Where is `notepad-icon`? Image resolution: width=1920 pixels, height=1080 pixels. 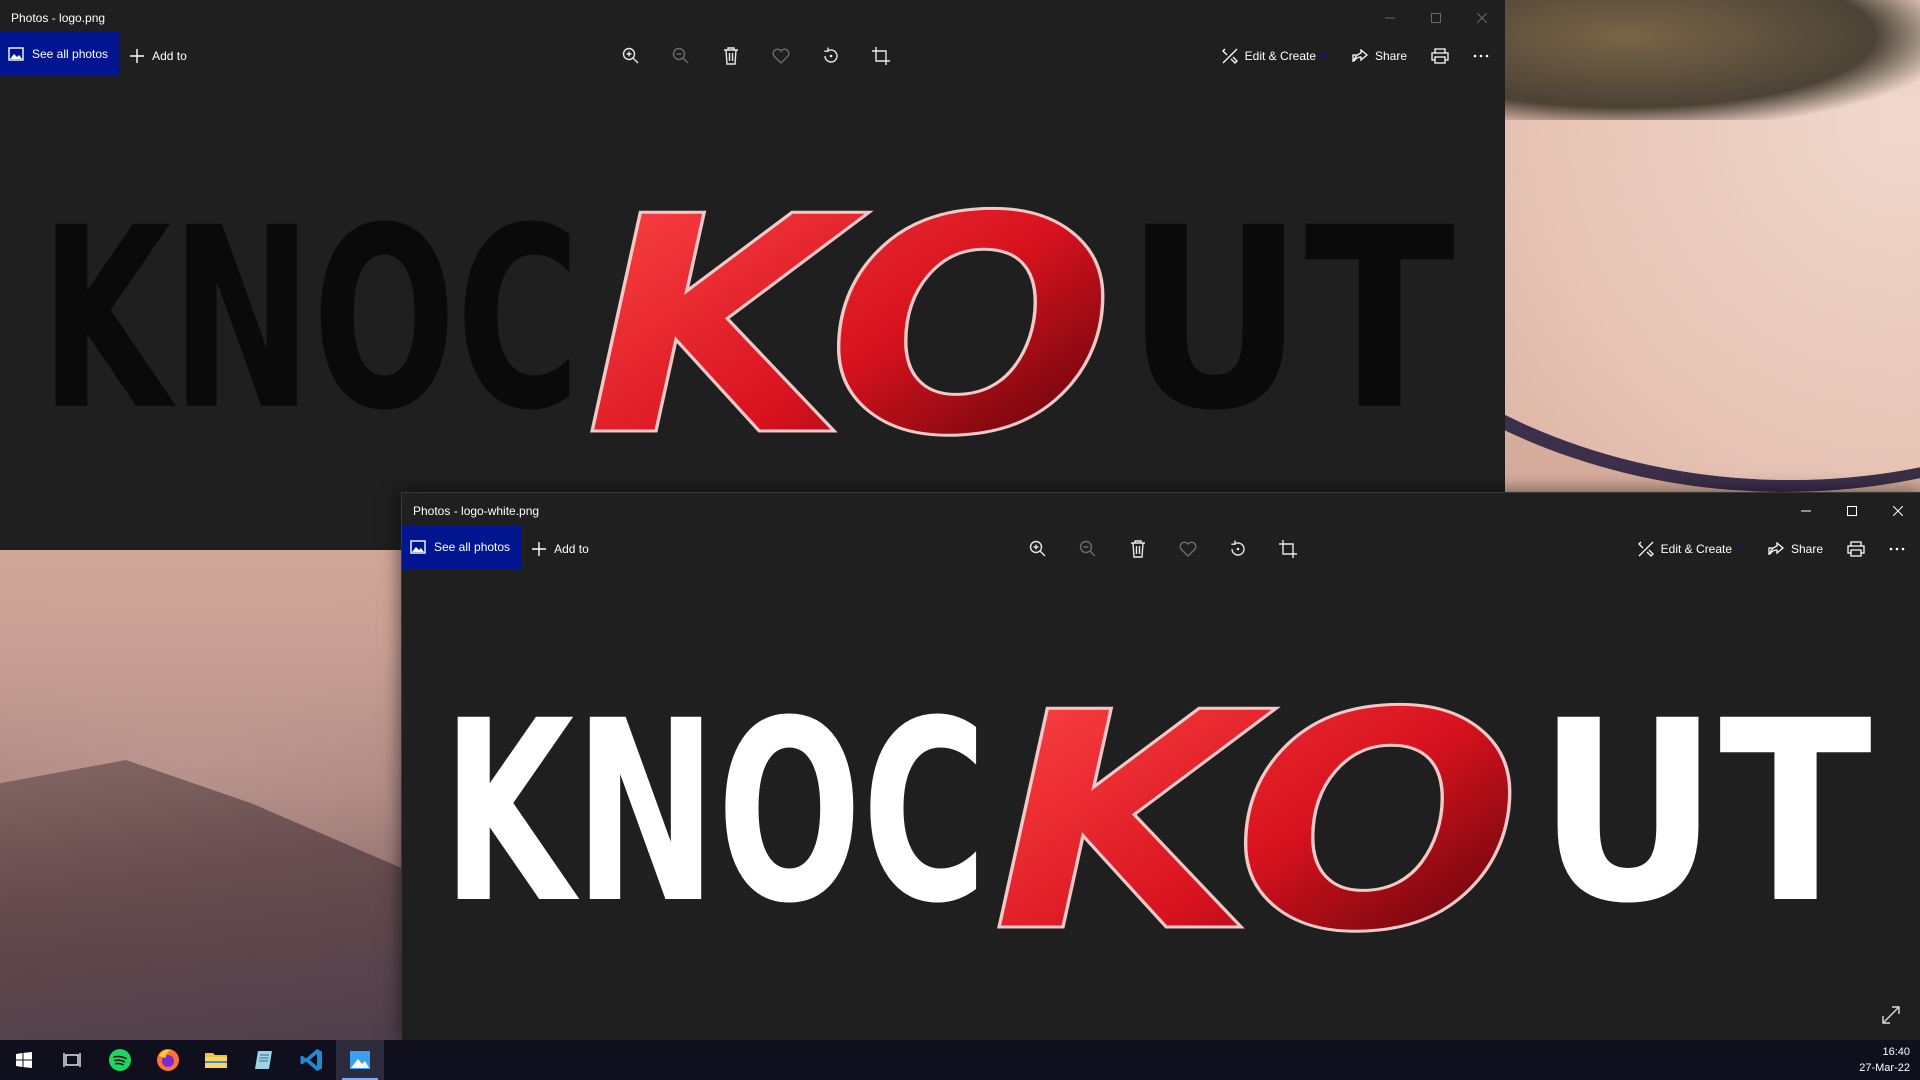
notepad-icon is located at coordinates (264, 1060).